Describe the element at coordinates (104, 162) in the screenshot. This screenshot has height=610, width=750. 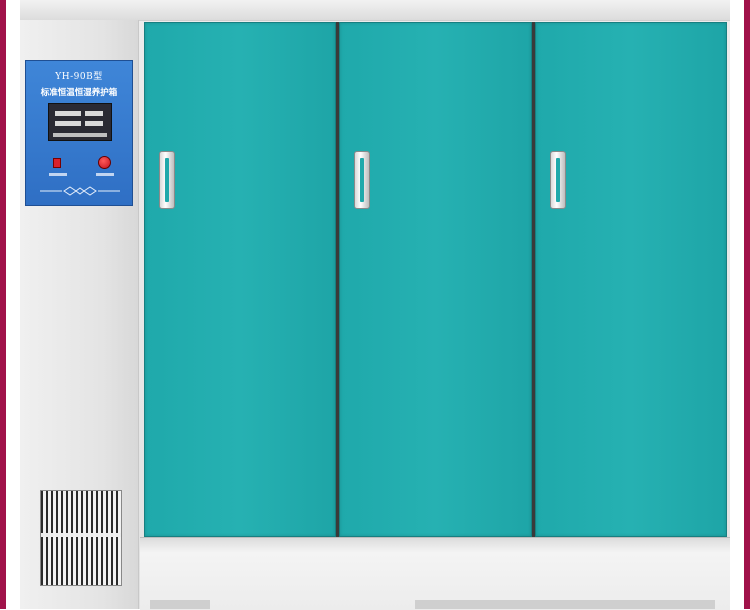
I see `power-button-icon` at that location.